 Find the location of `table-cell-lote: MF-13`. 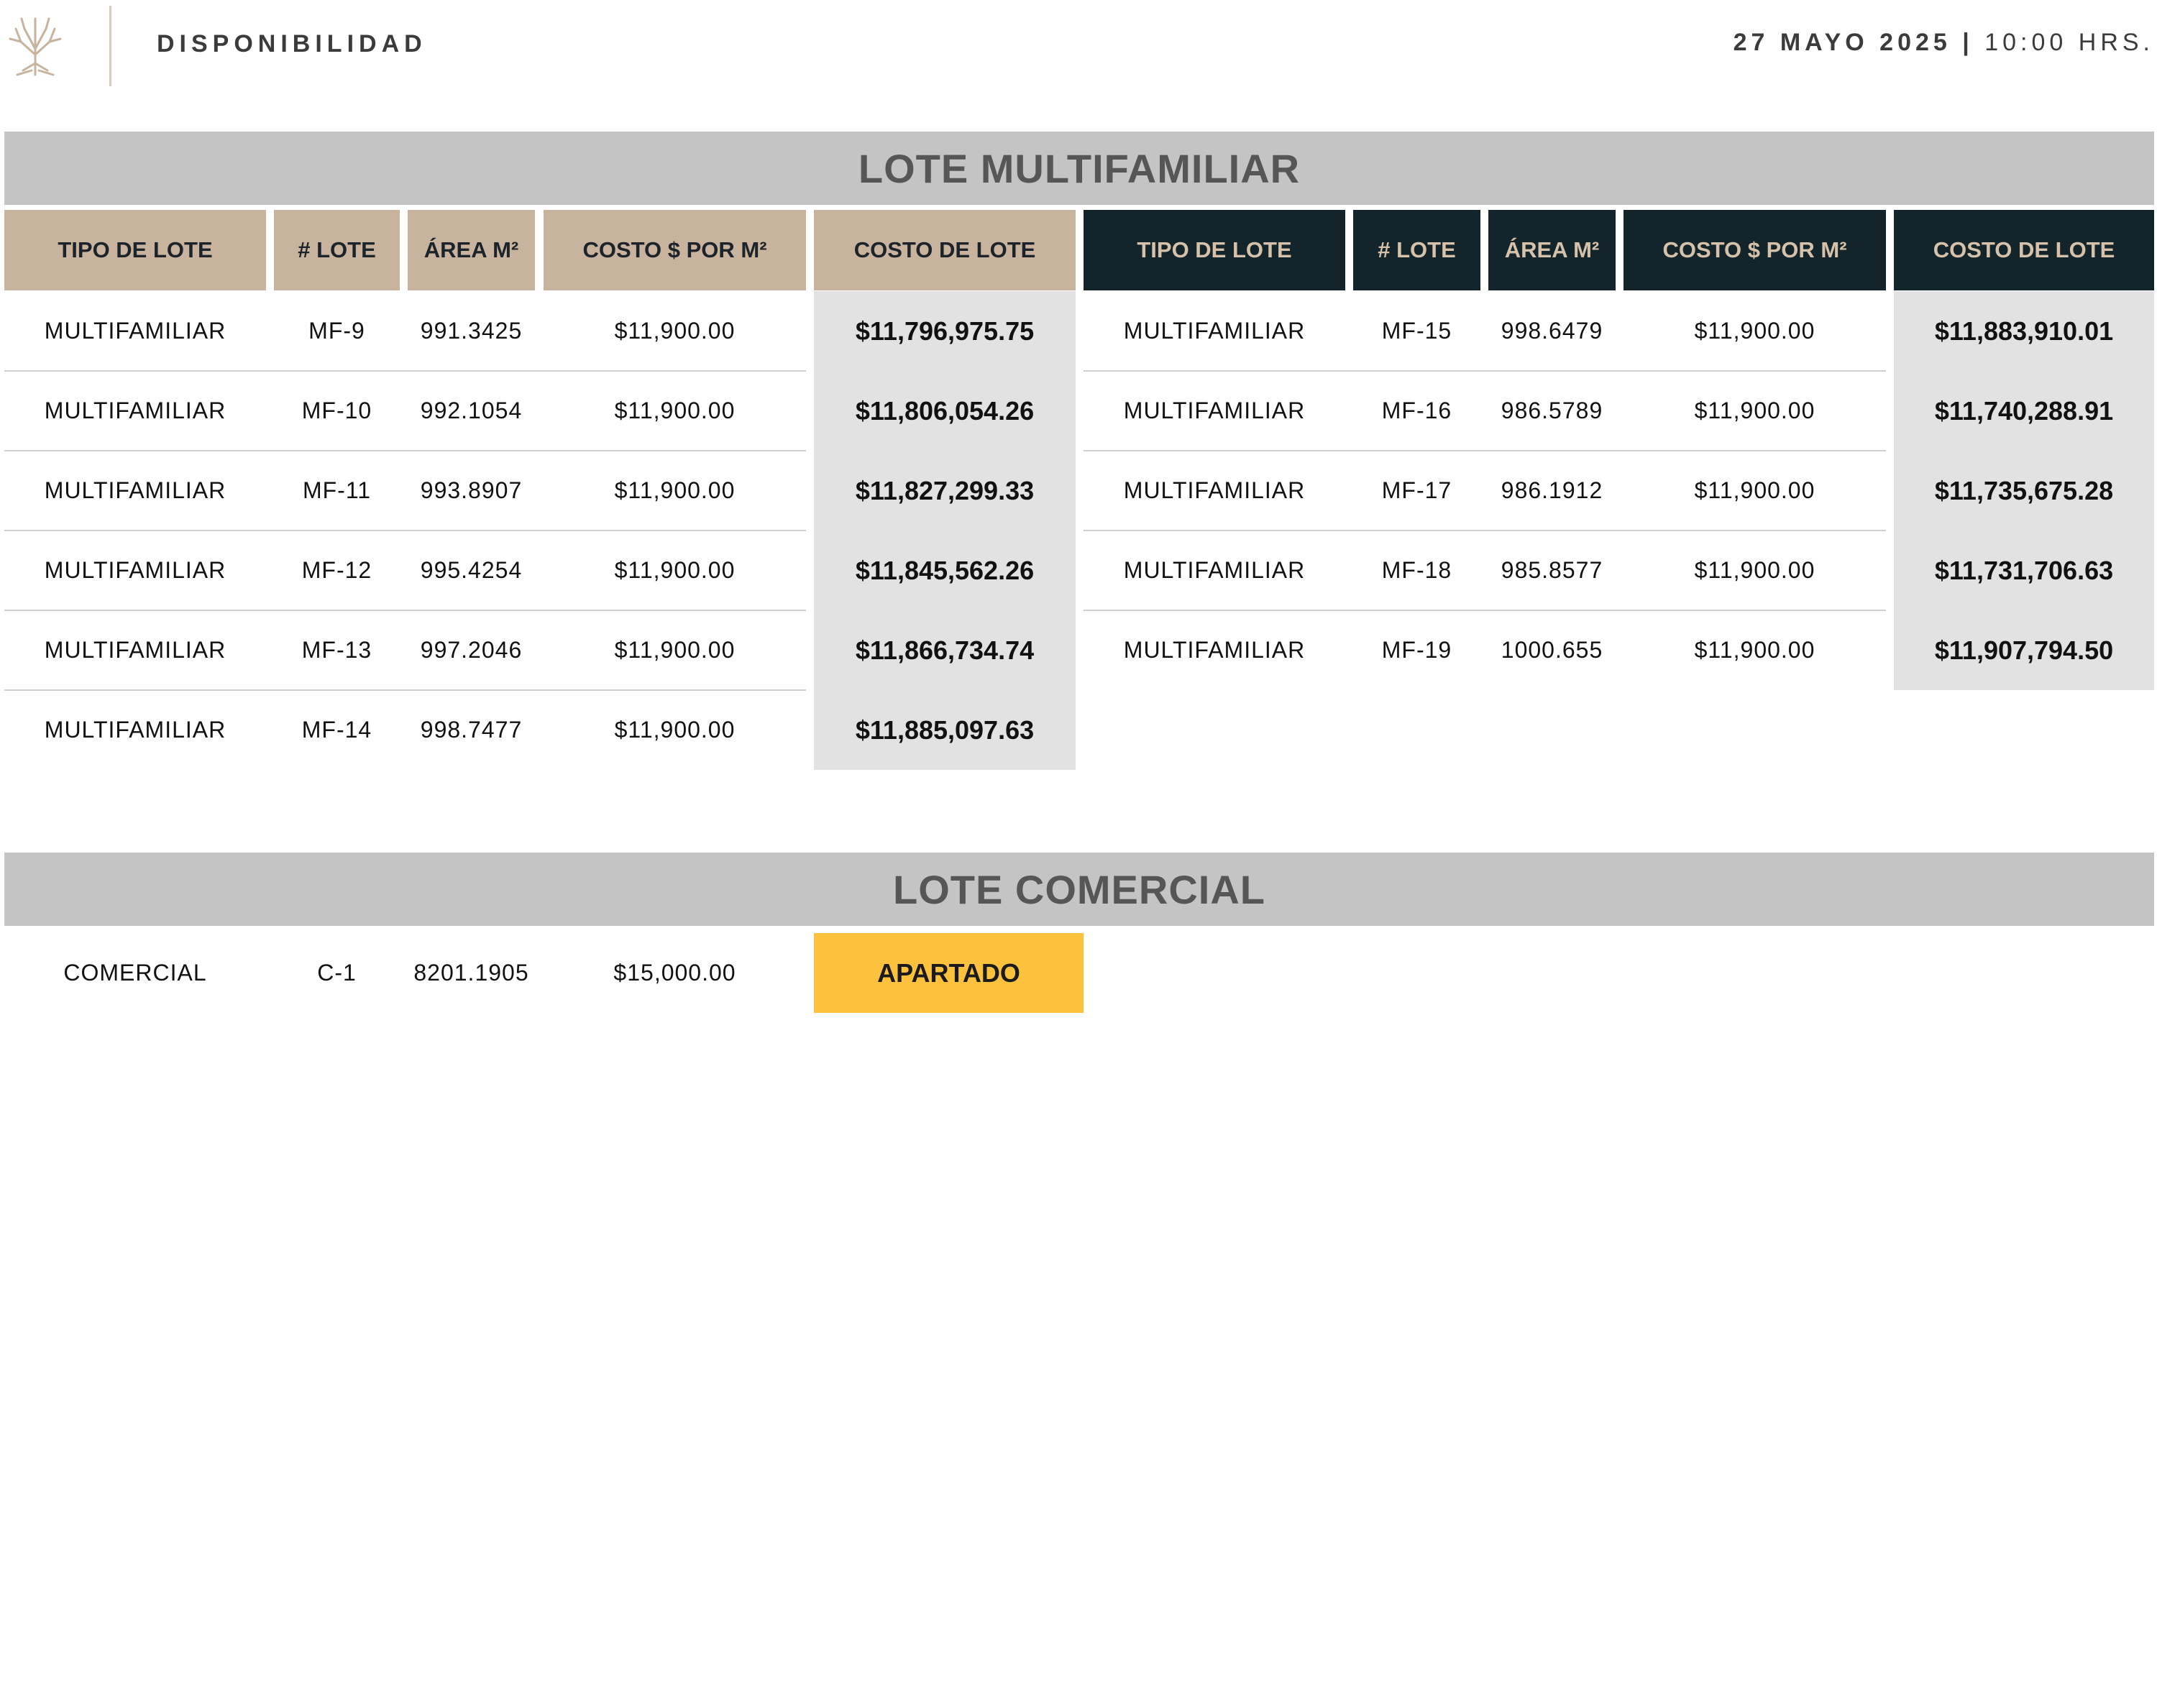

table-cell-lote: MF-13 is located at coordinates (336, 650).